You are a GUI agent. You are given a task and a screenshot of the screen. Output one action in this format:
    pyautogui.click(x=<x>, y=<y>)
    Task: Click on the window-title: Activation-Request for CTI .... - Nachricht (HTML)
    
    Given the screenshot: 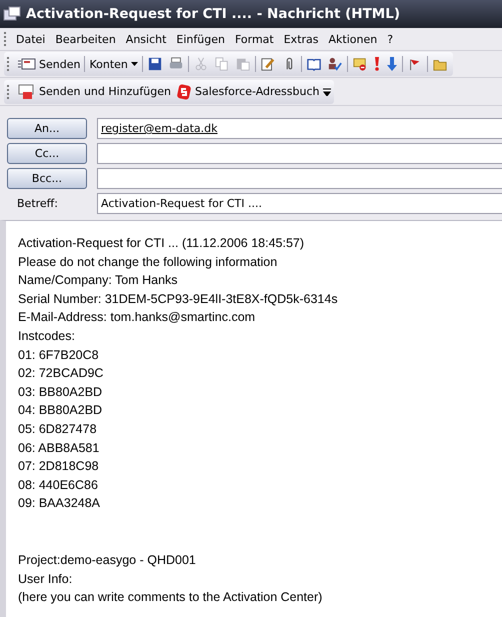 What is the action you would take?
    pyautogui.click(x=213, y=14)
    